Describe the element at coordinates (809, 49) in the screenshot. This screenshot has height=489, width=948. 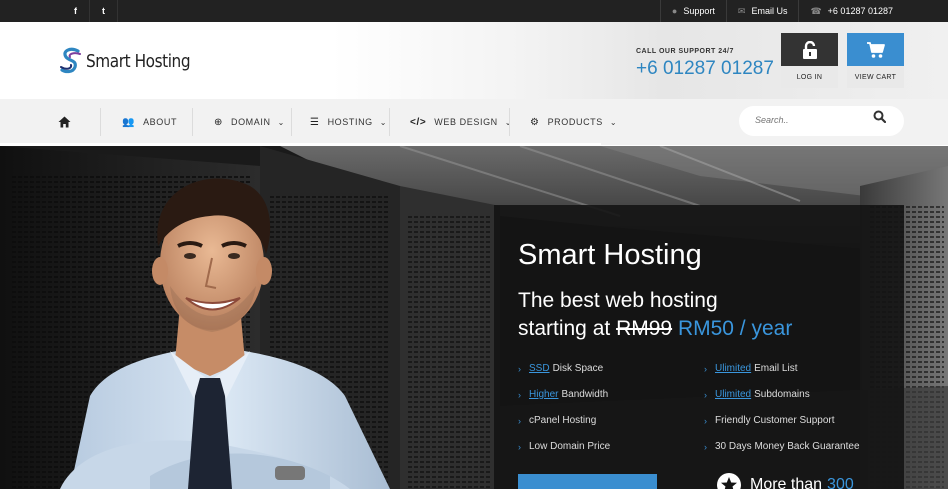
I see `unlock-icon` at that location.